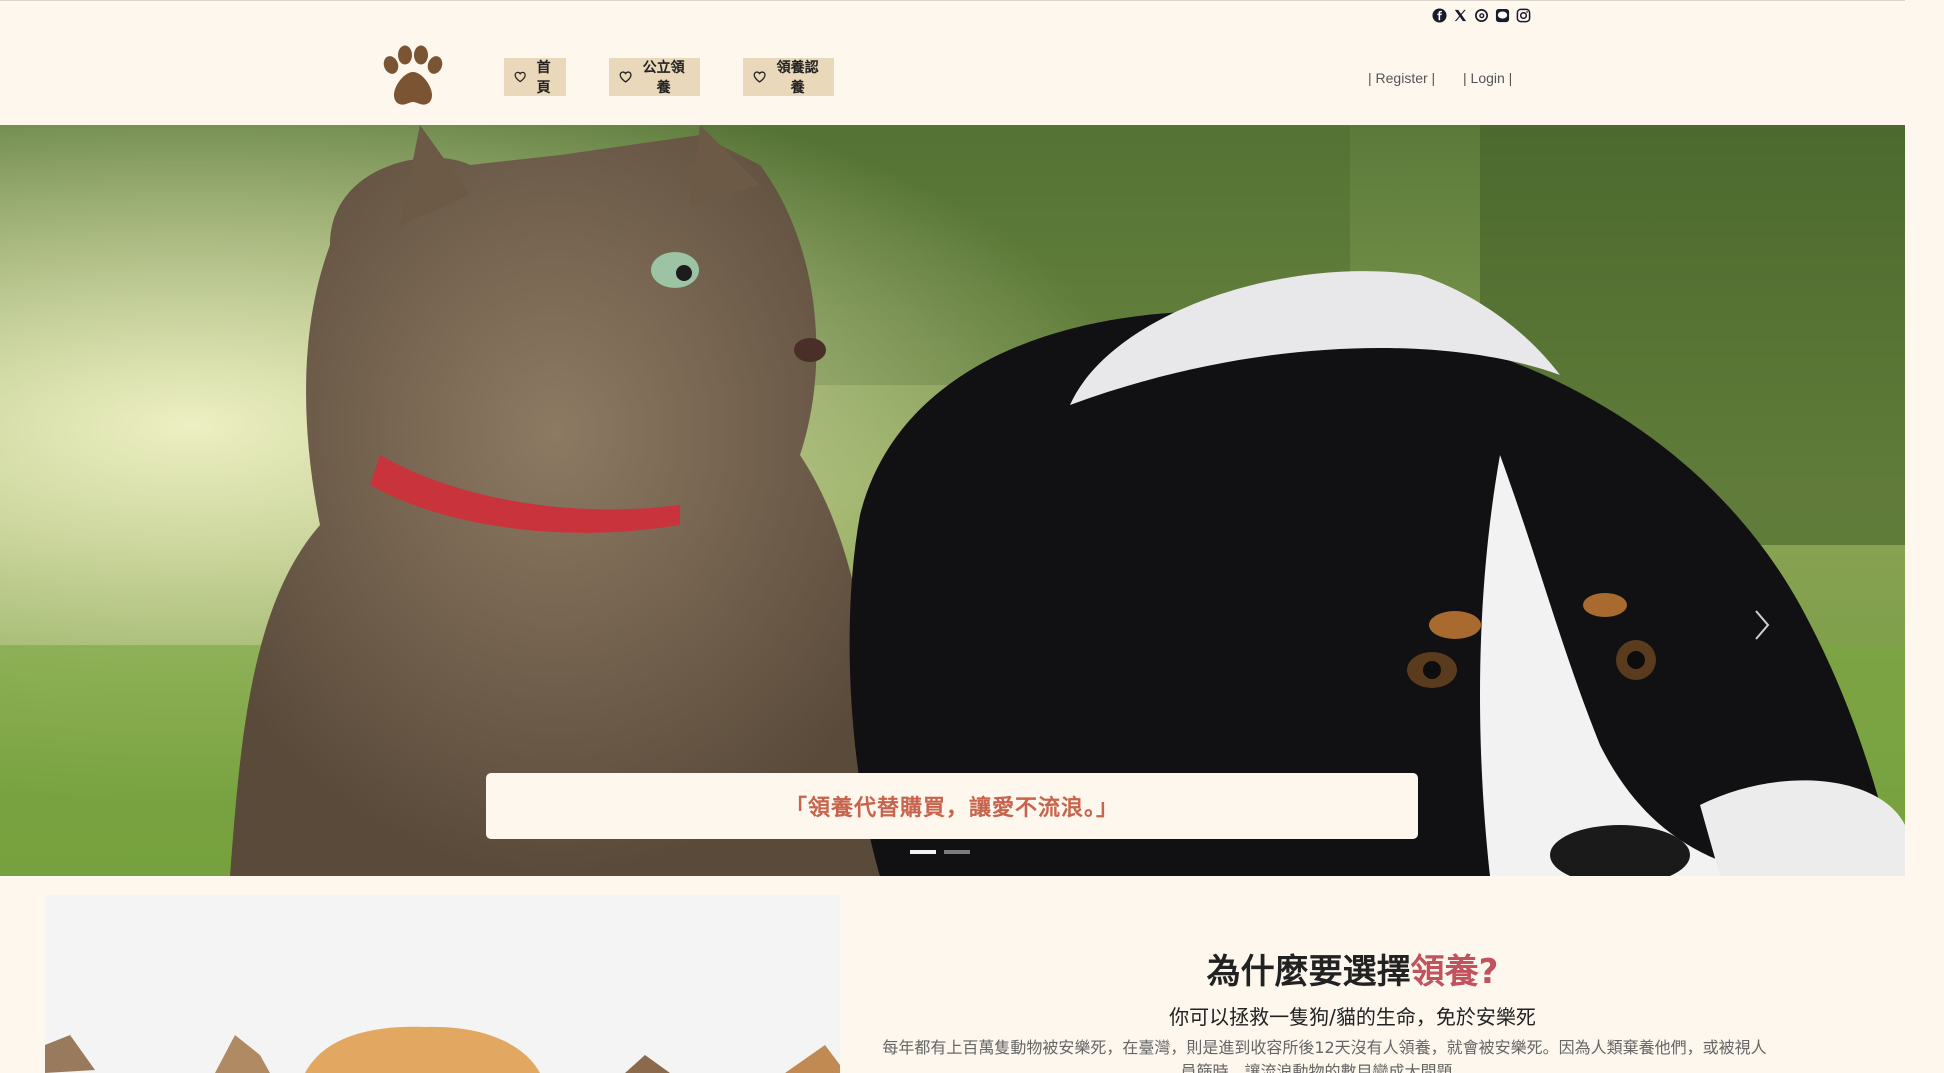  Describe the element at coordinates (1460, 15) in the screenshot. I see `x-icon` at that location.